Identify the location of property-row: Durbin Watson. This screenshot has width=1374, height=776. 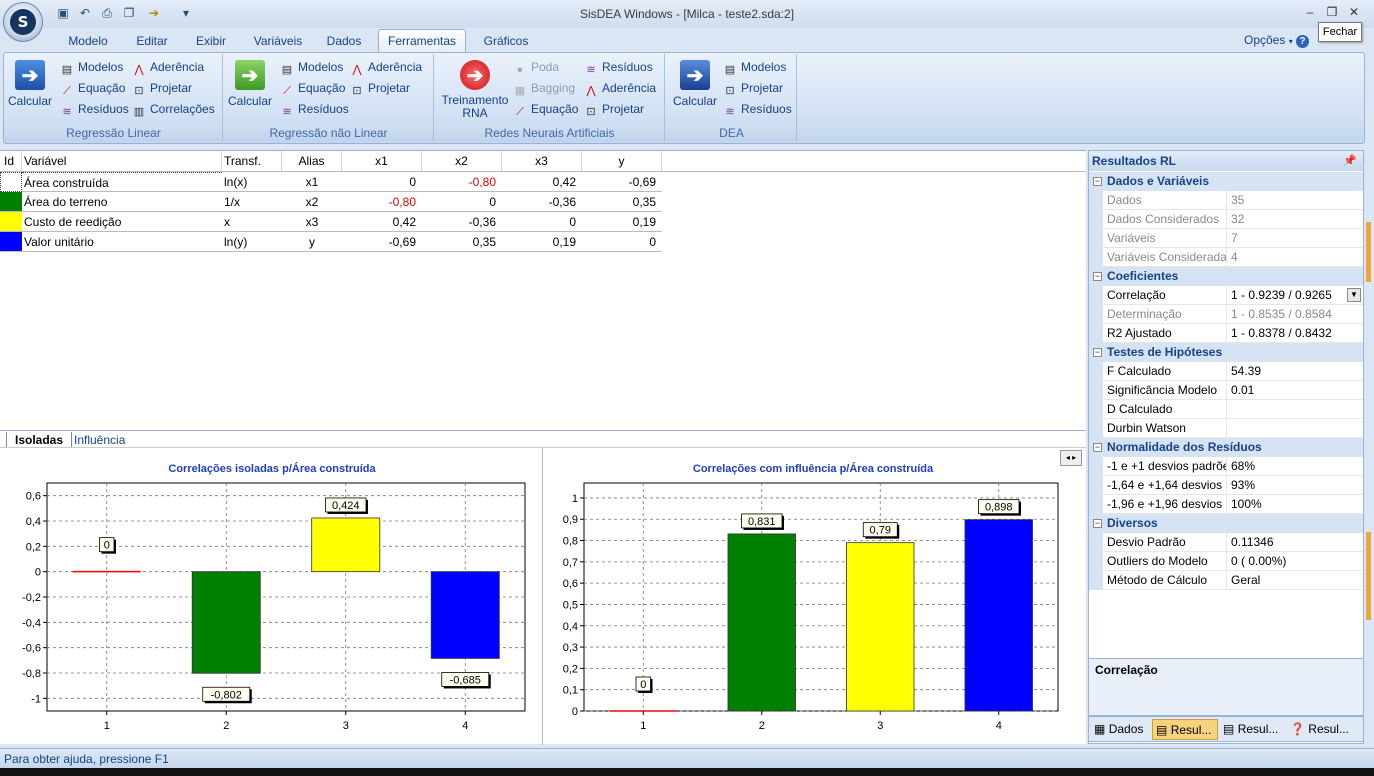
(1226, 428).